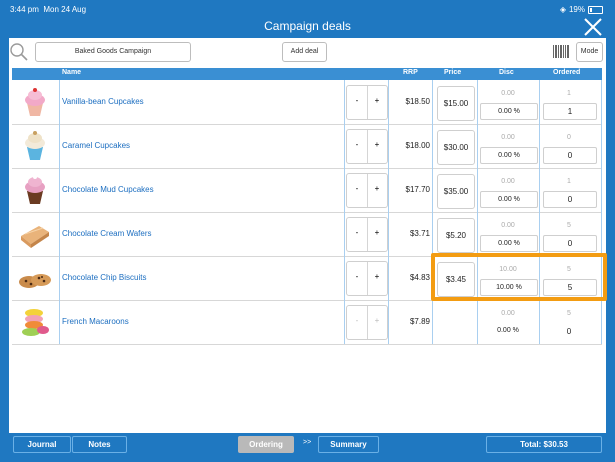  Describe the element at coordinates (35, 145) in the screenshot. I see `caramel-cupcake-image` at that location.